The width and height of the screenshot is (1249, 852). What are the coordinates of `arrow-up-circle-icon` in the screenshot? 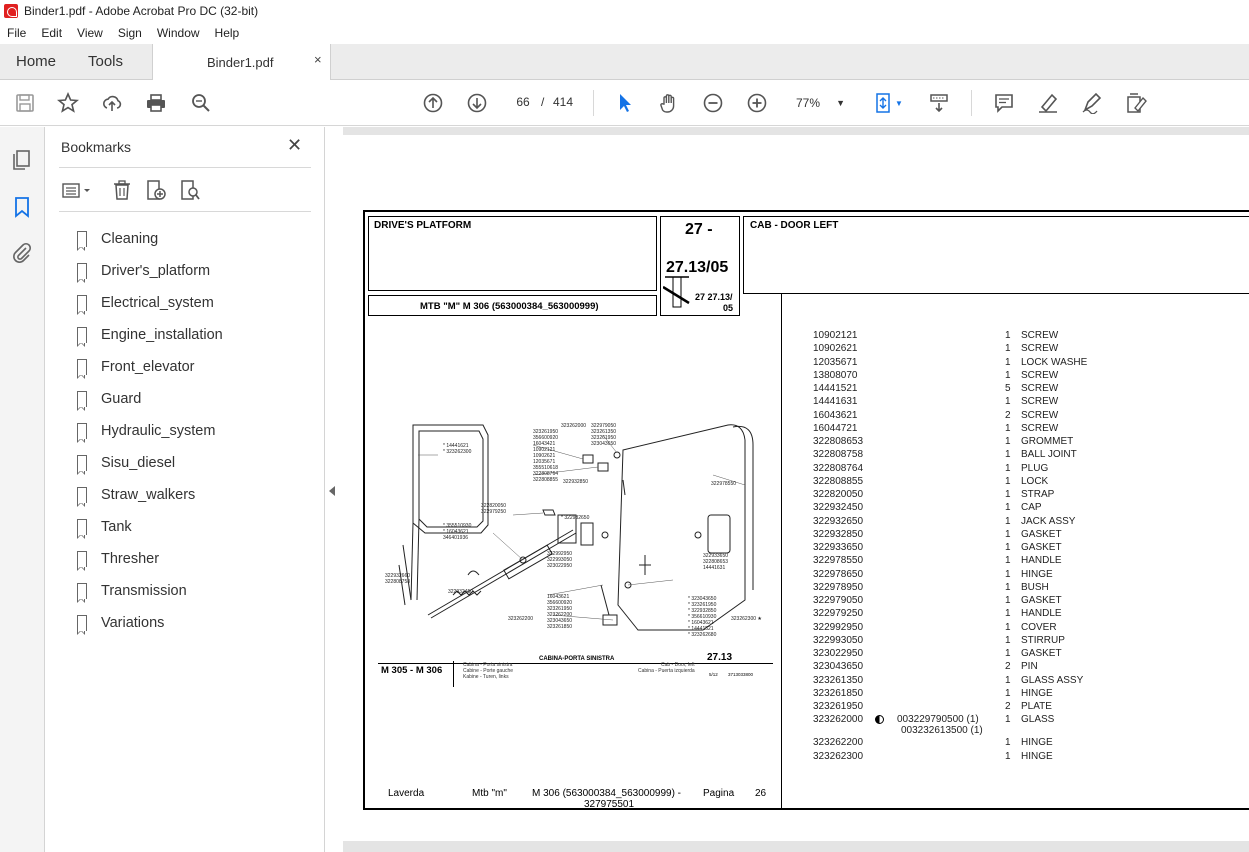 It's located at (433, 103).